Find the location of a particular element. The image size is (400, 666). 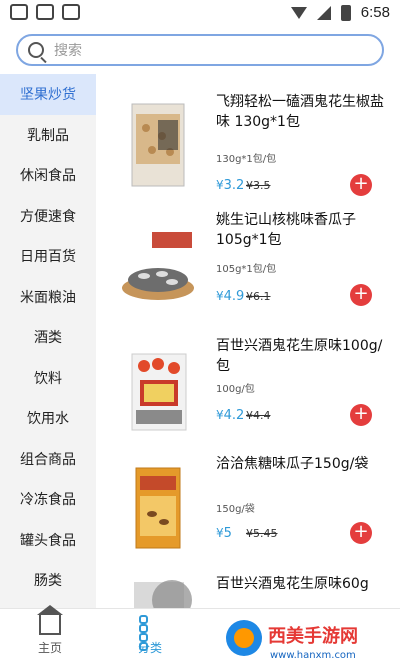

sidebar-item-label: 日用百货 is located at coordinates (48, 257).